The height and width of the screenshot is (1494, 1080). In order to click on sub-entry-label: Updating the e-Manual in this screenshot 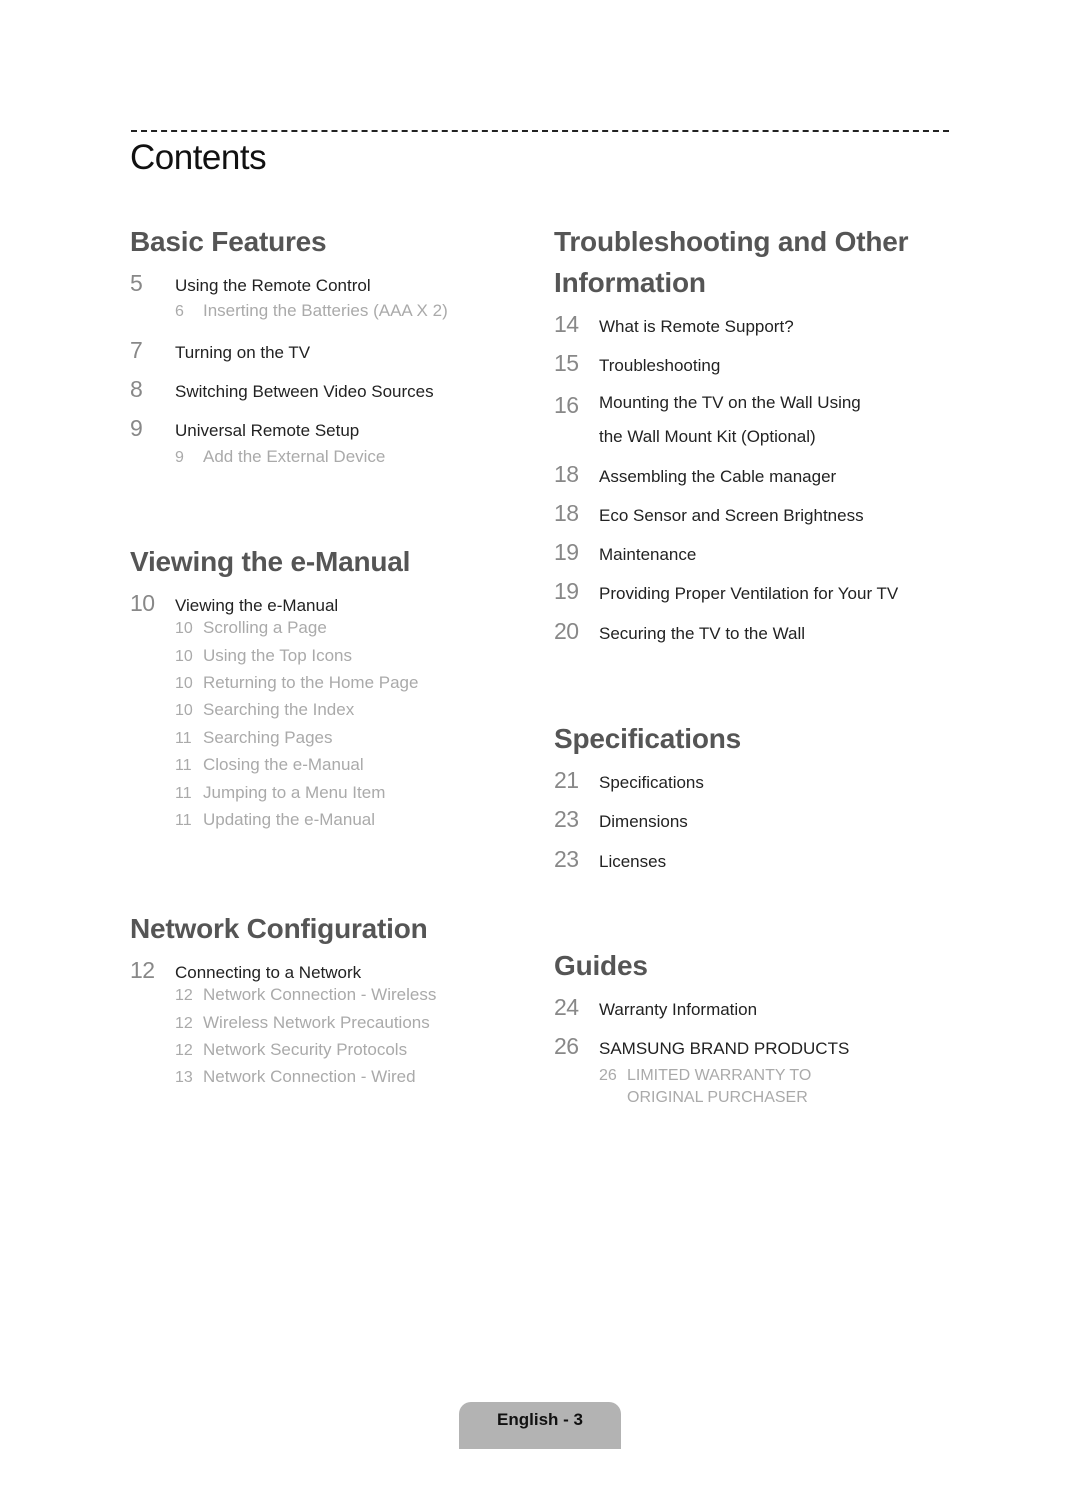, I will do `click(289, 820)`.